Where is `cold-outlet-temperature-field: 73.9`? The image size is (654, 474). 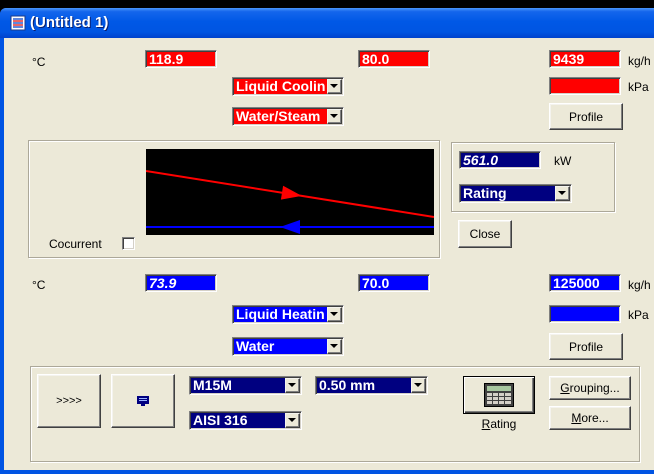
cold-outlet-temperature-field: 73.9 is located at coordinates (181, 283).